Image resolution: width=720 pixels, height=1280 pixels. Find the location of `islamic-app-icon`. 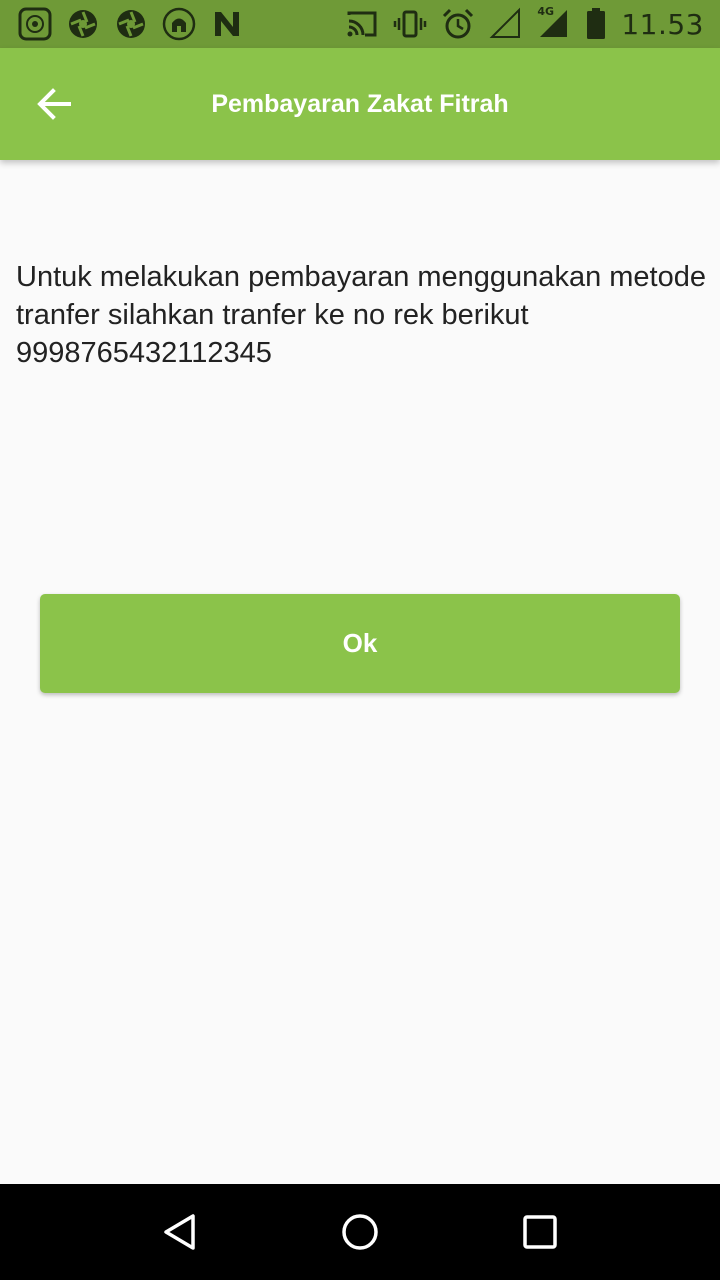

islamic-app-icon is located at coordinates (35, 24).